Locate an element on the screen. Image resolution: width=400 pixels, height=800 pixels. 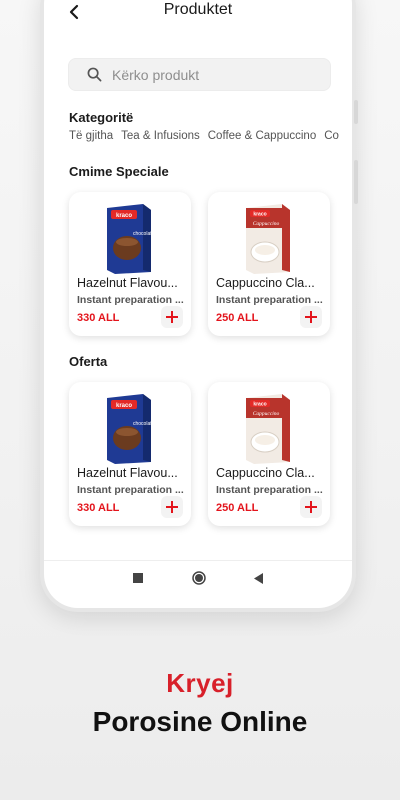
recents-button is located at coordinates (138, 578).